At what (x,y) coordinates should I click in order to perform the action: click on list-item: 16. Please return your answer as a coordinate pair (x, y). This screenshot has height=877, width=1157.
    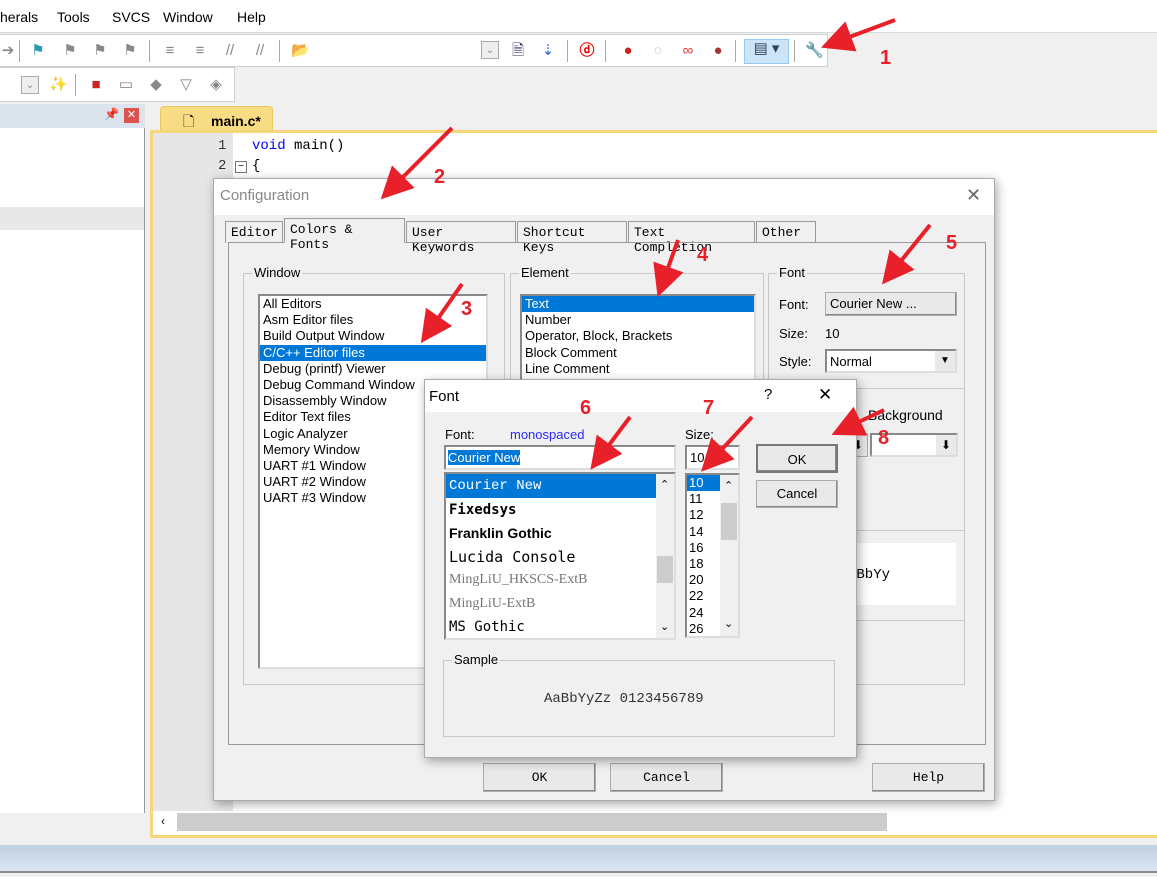
    Looking at the image, I should click on (704, 548).